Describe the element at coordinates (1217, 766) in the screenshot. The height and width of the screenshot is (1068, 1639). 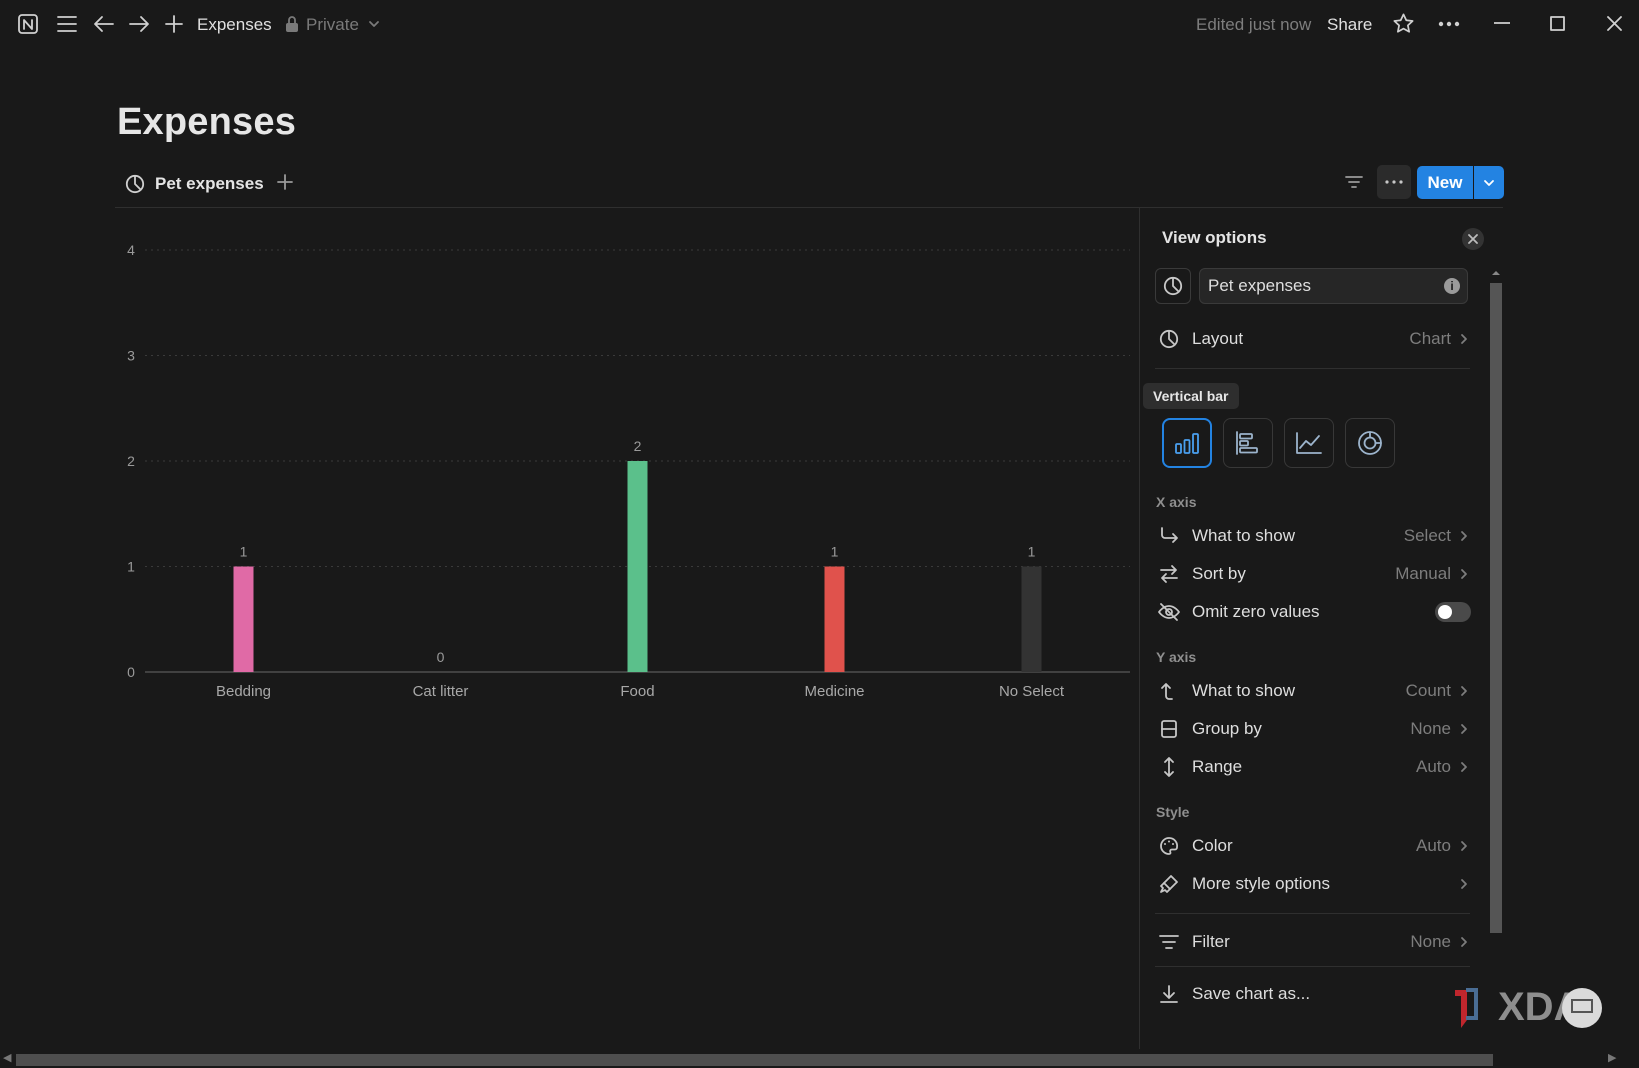
I see `range-label: Range` at that location.